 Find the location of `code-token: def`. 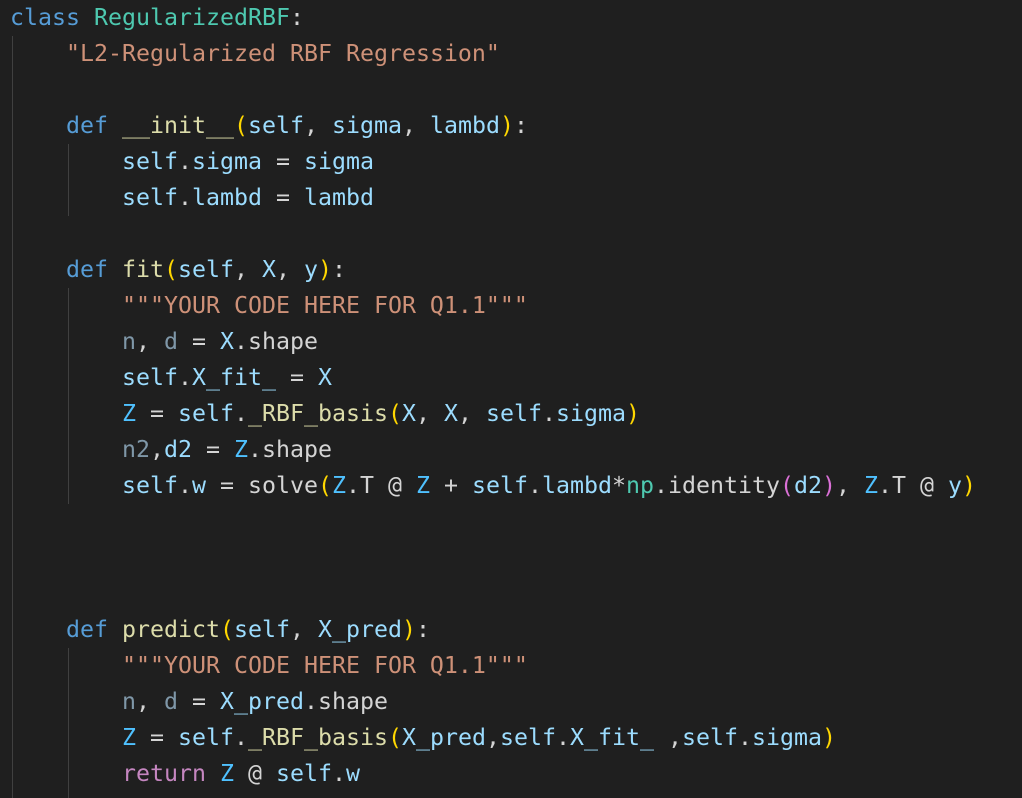

code-token: def is located at coordinates (94, 125).